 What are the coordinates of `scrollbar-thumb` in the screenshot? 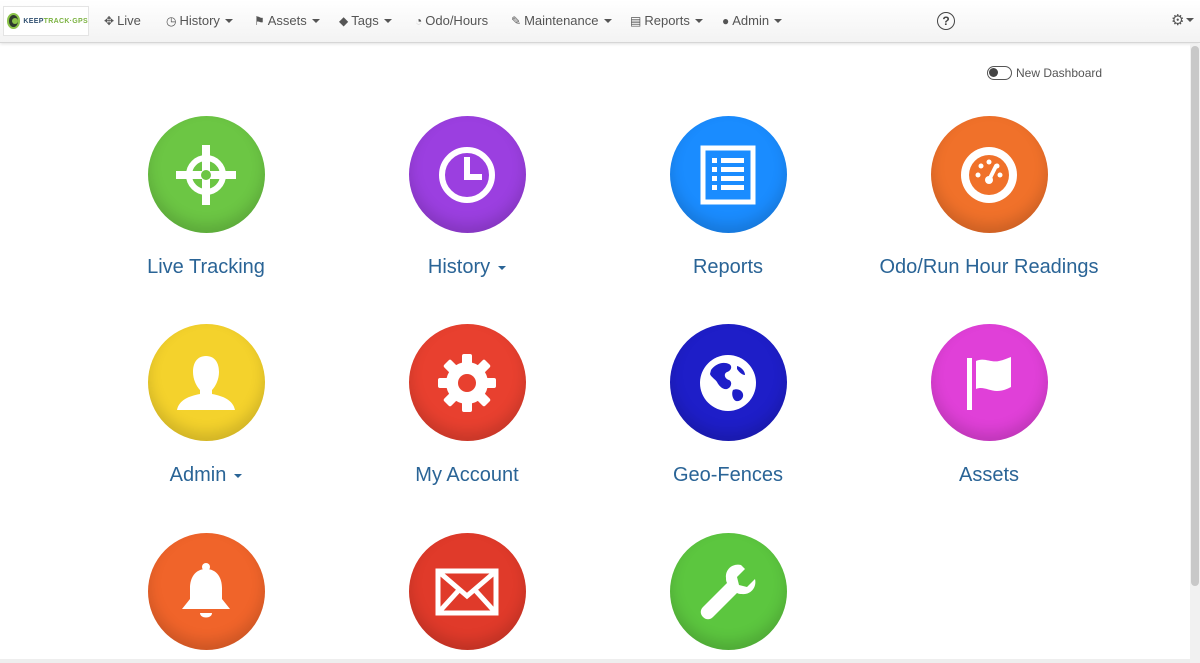 It's located at (1195, 316).